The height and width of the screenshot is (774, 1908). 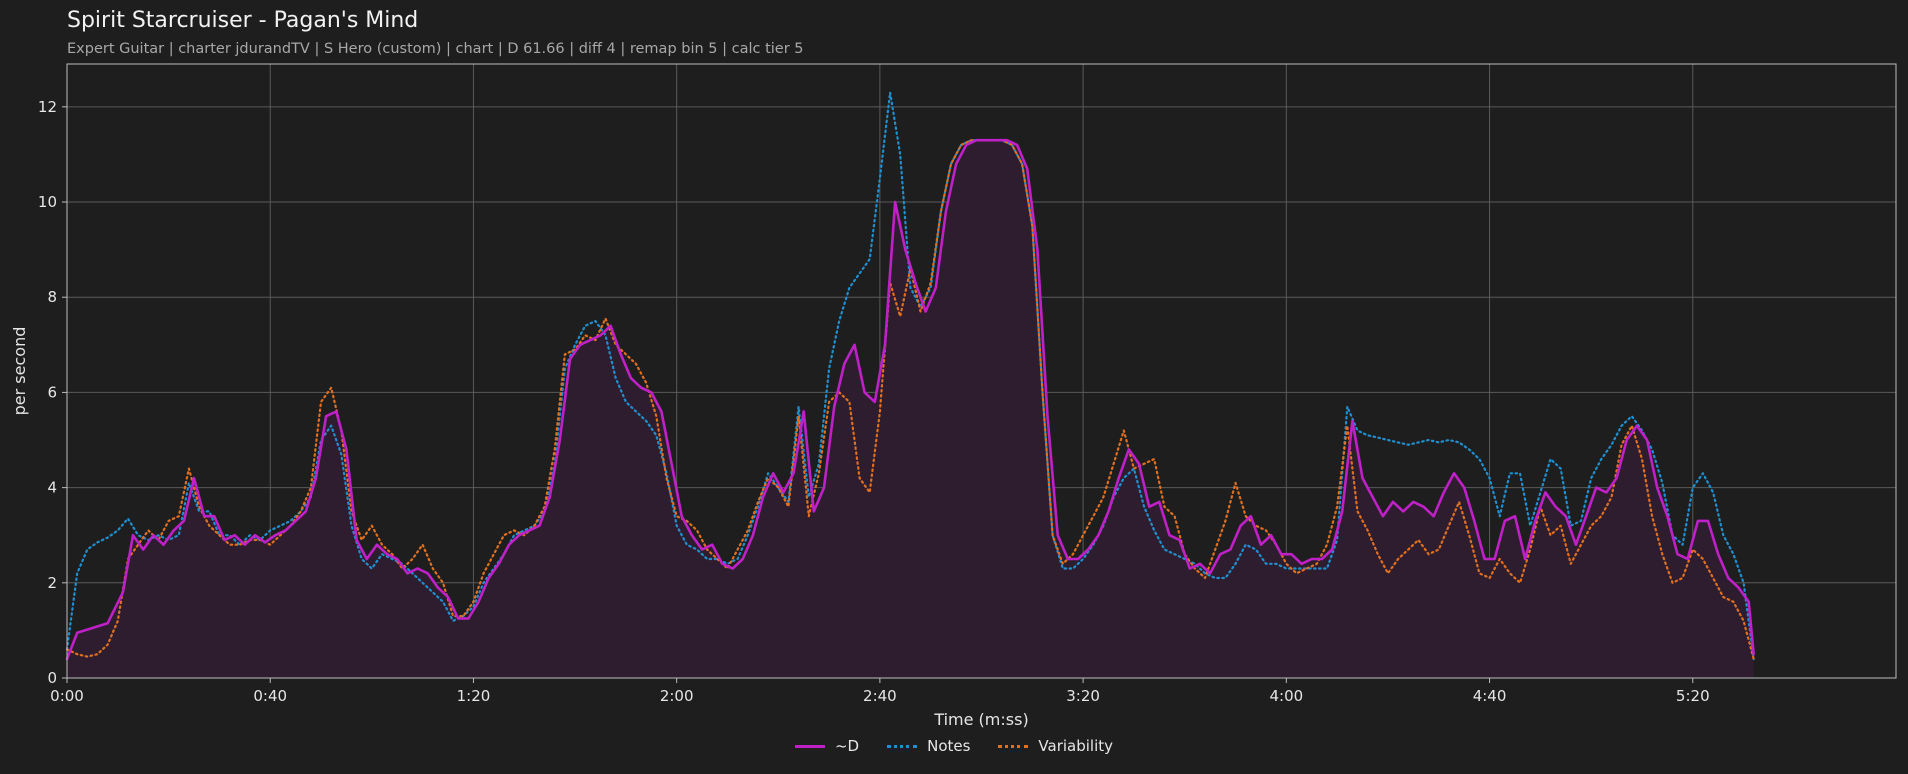 I want to click on legend-label-notes: Notes, so click(x=949, y=746).